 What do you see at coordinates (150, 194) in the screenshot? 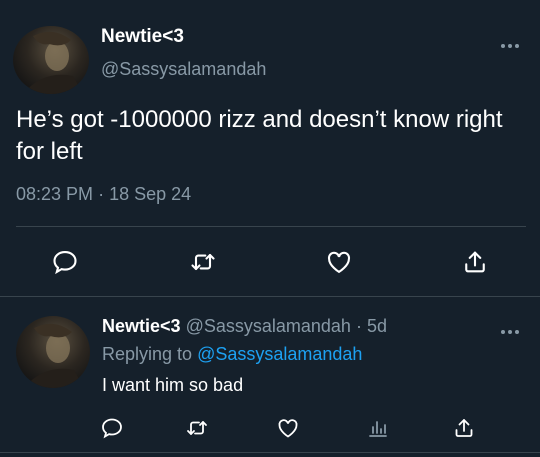
I see `tweet-date: 18 Sep 24` at bounding box center [150, 194].